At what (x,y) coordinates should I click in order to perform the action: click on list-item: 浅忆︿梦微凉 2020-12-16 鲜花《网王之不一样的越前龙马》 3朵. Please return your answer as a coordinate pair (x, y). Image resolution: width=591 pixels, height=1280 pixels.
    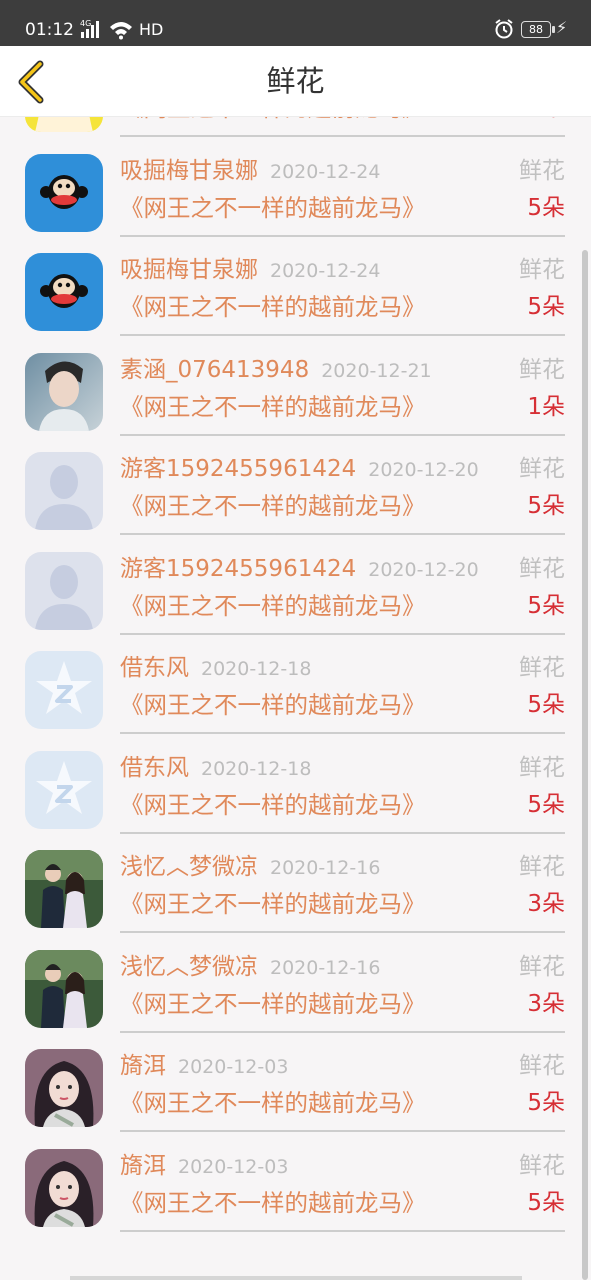
    Looking at the image, I should click on (295, 983).